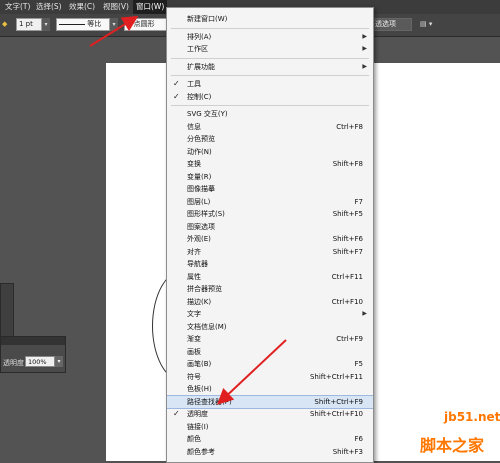 The height and width of the screenshot is (463, 500). I want to click on menu-select: 选择(S), so click(49, 7).